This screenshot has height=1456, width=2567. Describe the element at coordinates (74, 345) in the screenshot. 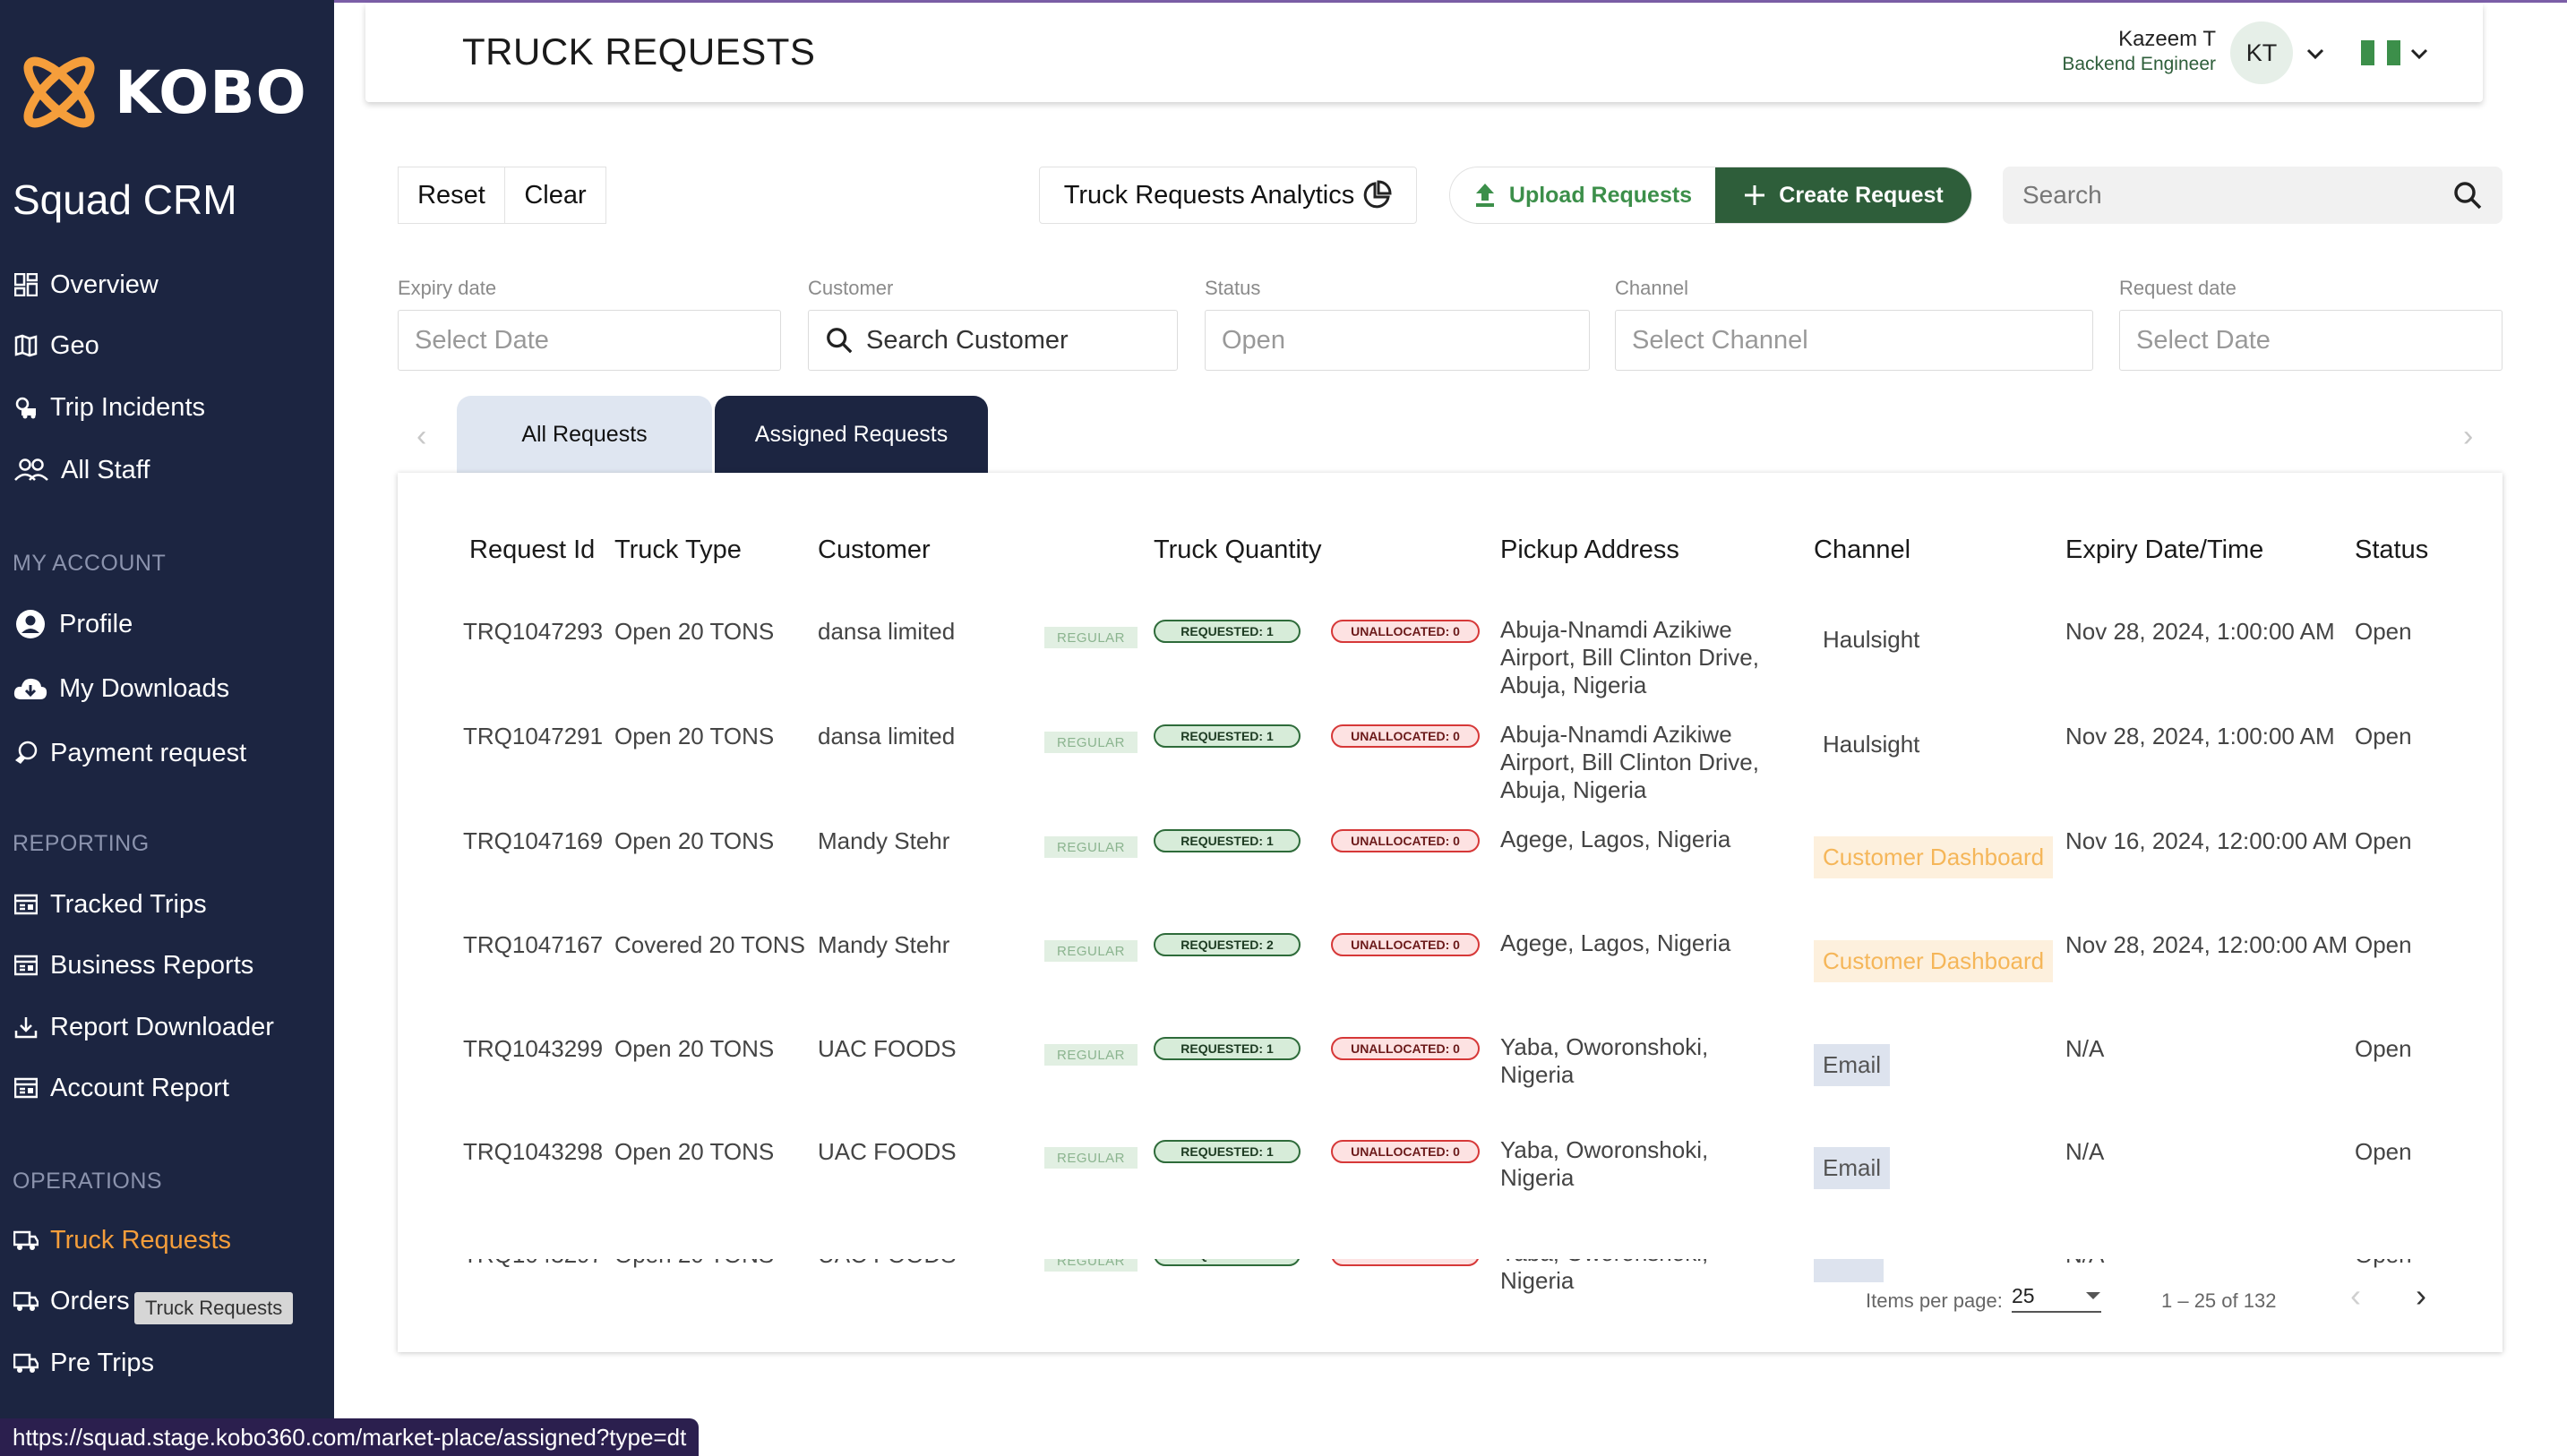

I see `sidebar-item-label: Geo` at that location.